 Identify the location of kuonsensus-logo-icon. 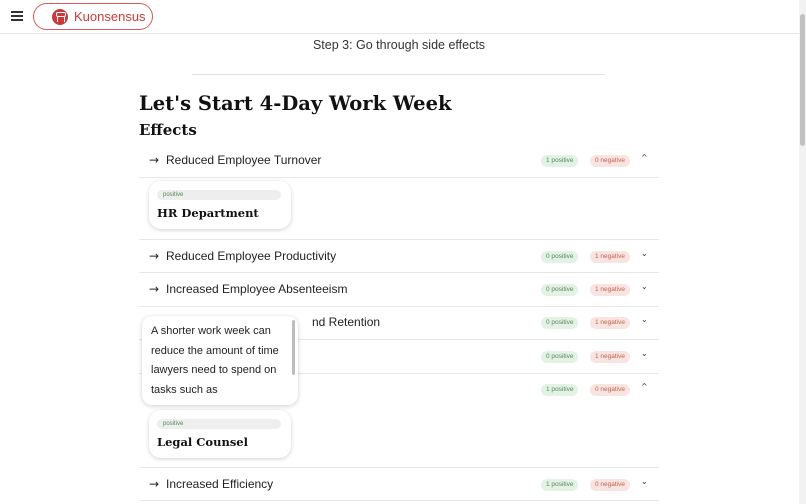
(60, 16).